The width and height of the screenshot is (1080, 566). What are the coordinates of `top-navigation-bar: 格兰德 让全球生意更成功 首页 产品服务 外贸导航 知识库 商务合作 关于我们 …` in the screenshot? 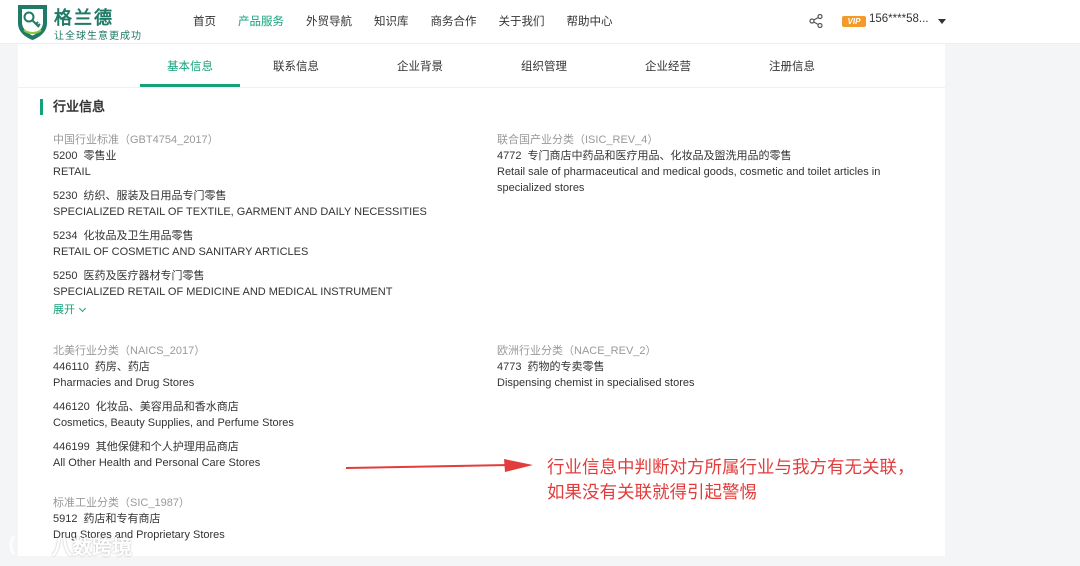 It's located at (540, 22).